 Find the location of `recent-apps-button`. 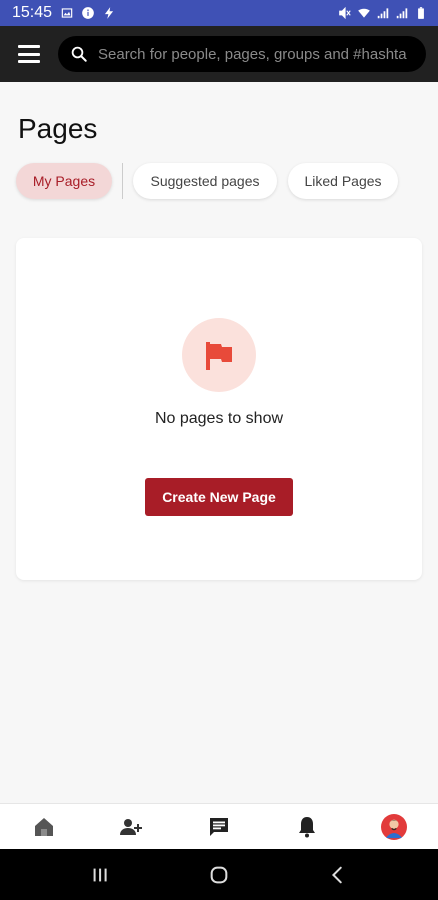

recent-apps-button is located at coordinates (100, 875).